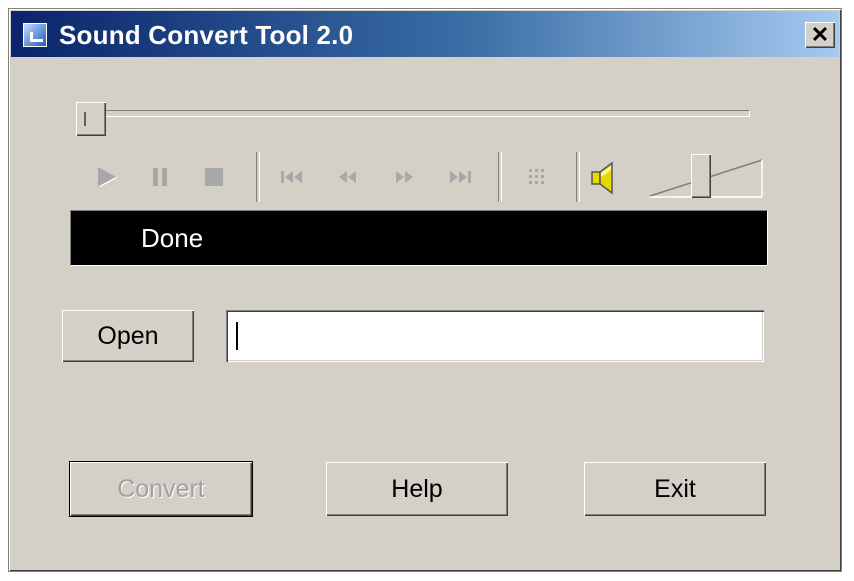 This screenshot has height=581, width=854. Describe the element at coordinates (495, 336) in the screenshot. I see `file-path-input` at that location.